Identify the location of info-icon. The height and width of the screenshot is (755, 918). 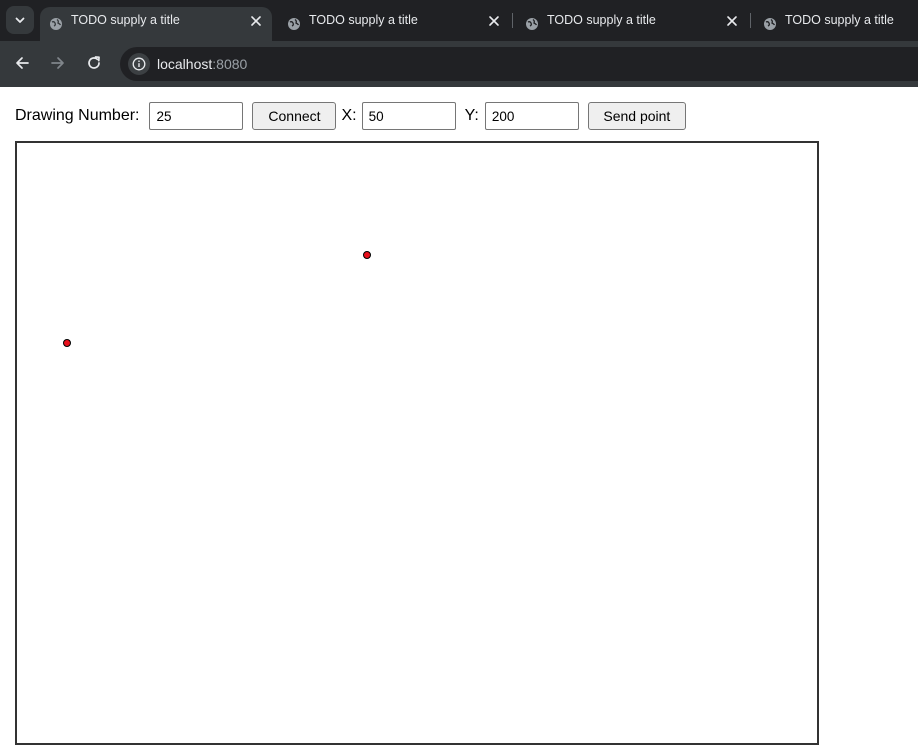
(139, 64).